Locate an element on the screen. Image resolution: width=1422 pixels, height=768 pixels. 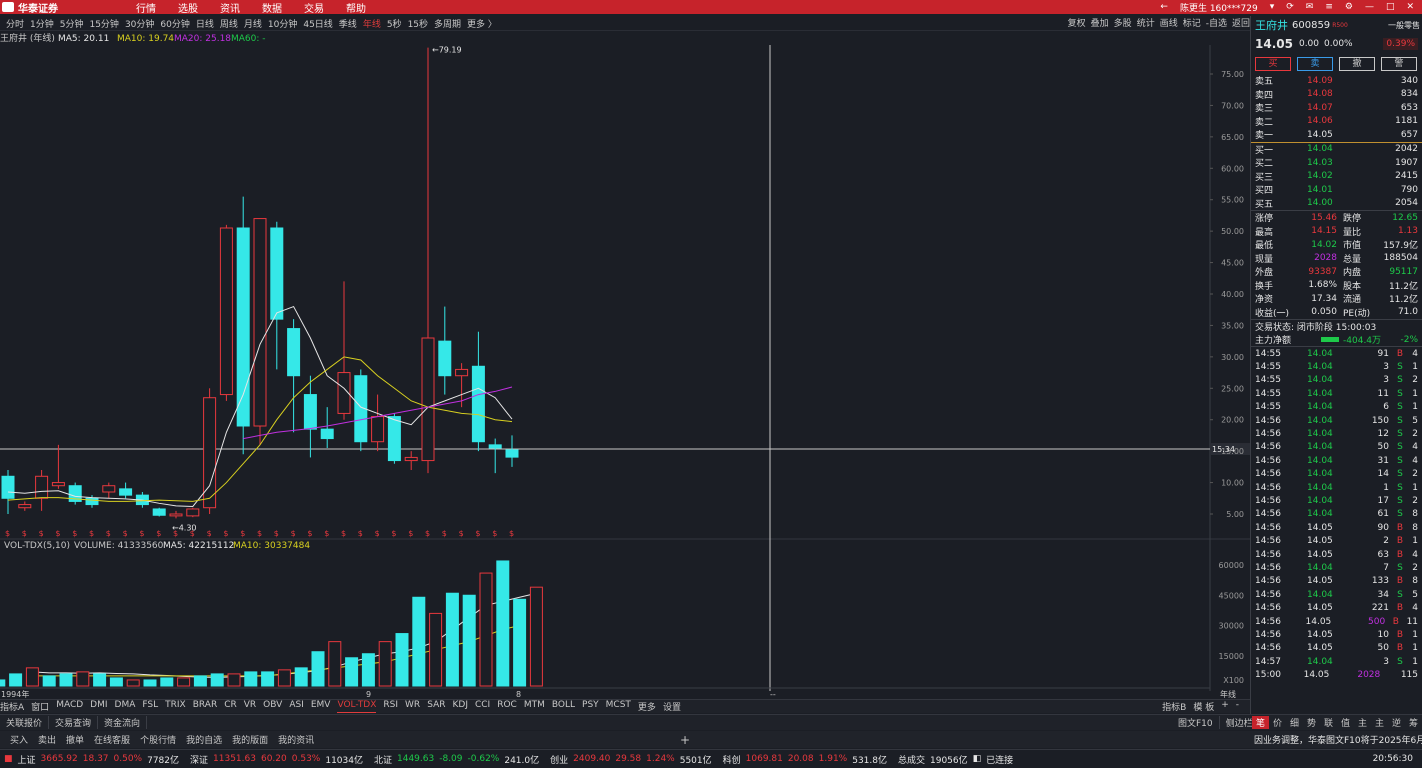
index-sh-label: 上证 is located at coordinates (27, 759).